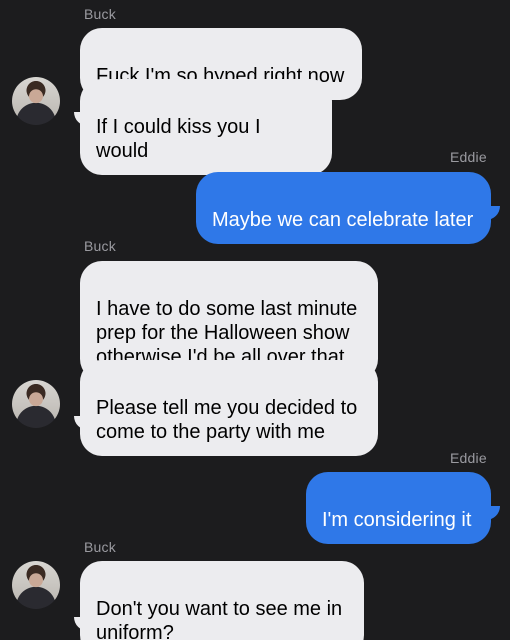 The image size is (510, 640). I want to click on message-bubble-incoming: Don't you want to see me in uniform?, so click(222, 600).